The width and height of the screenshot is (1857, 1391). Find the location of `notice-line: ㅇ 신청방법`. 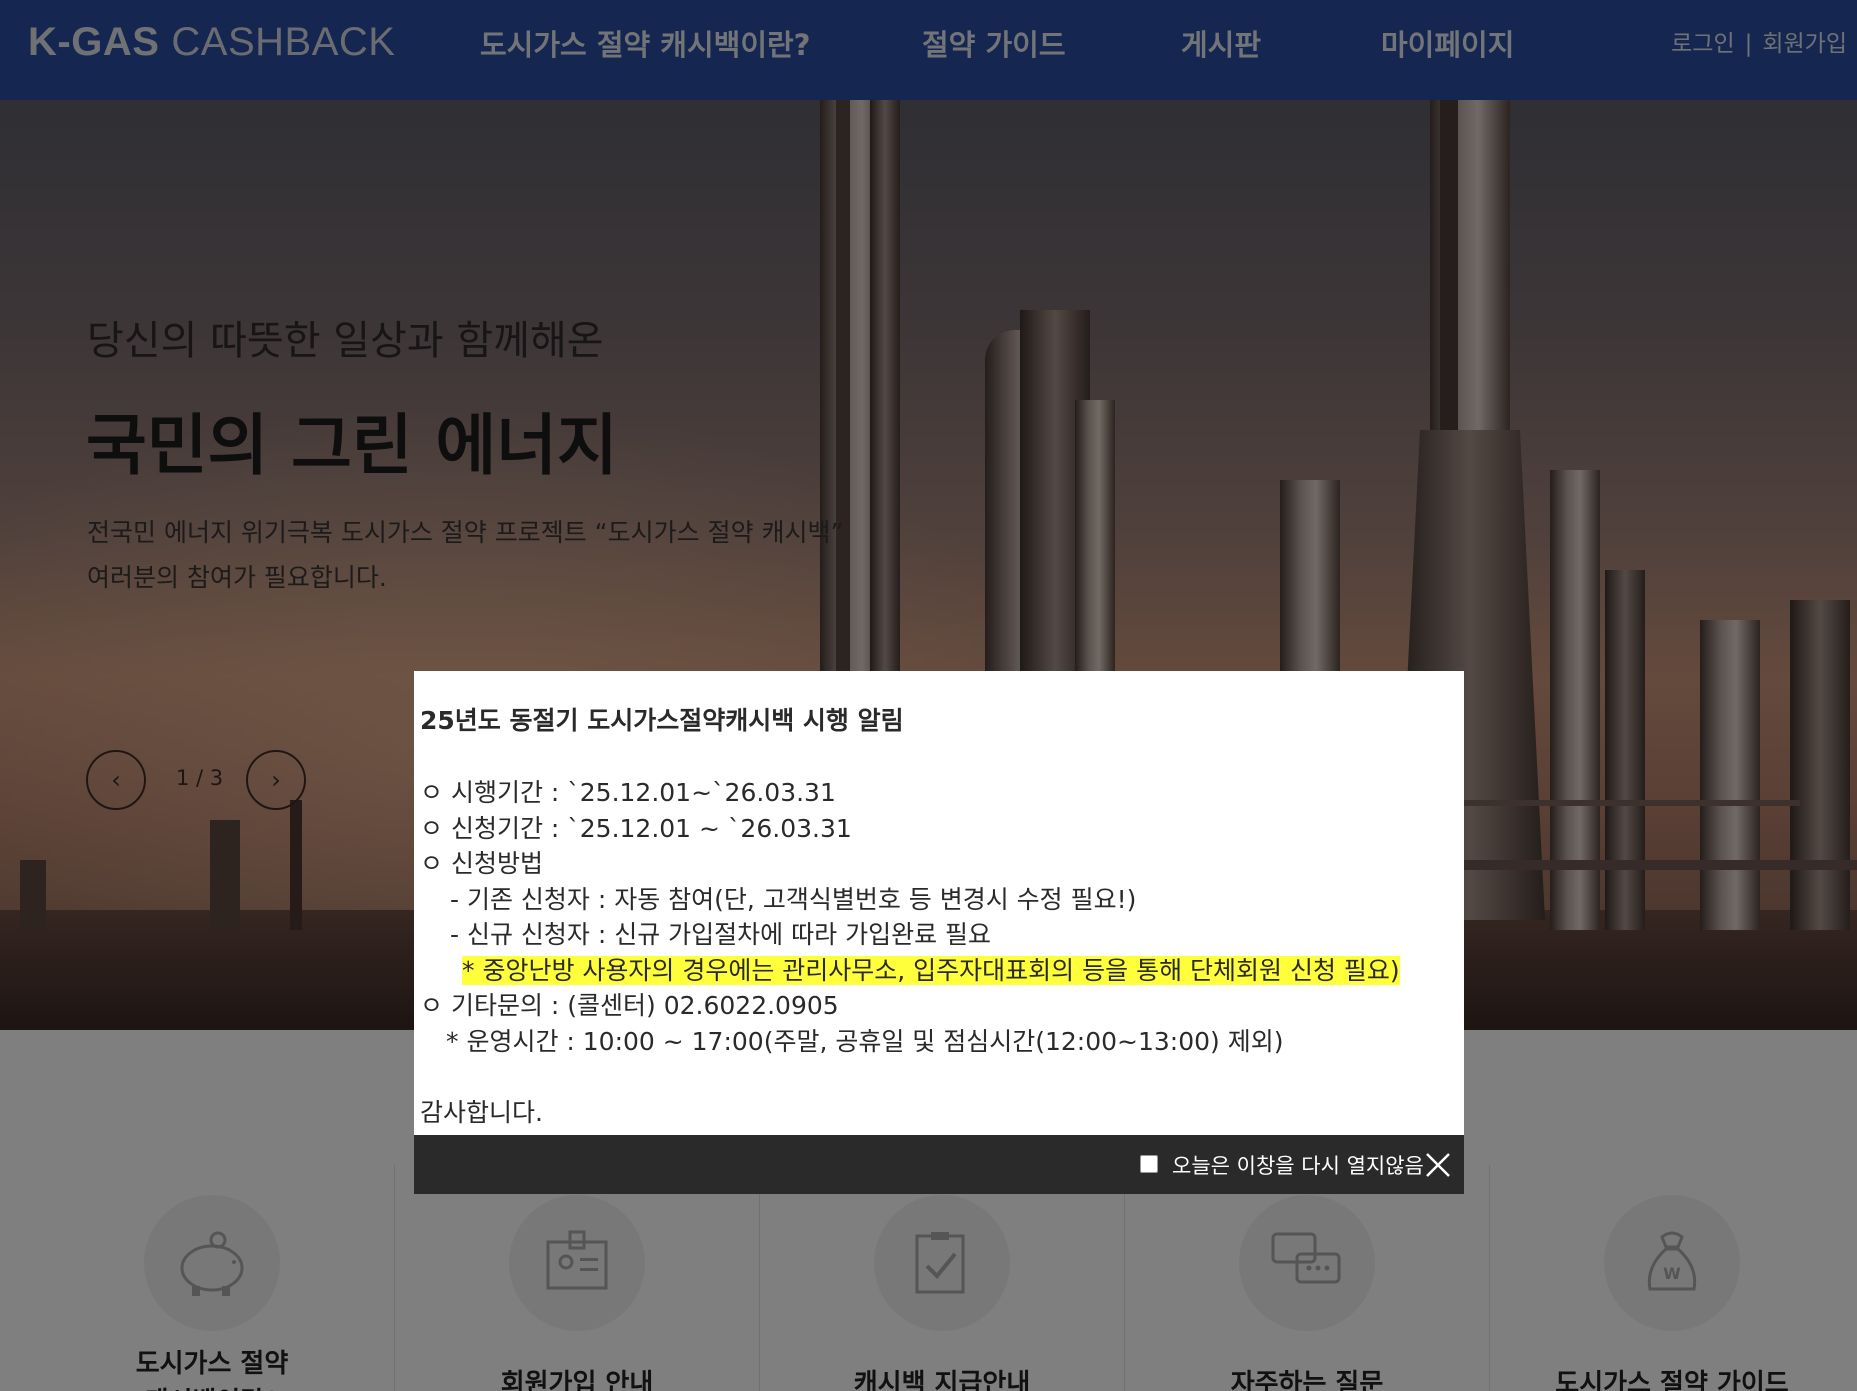

notice-line: ㅇ 신청방법 is located at coordinates (481, 863).